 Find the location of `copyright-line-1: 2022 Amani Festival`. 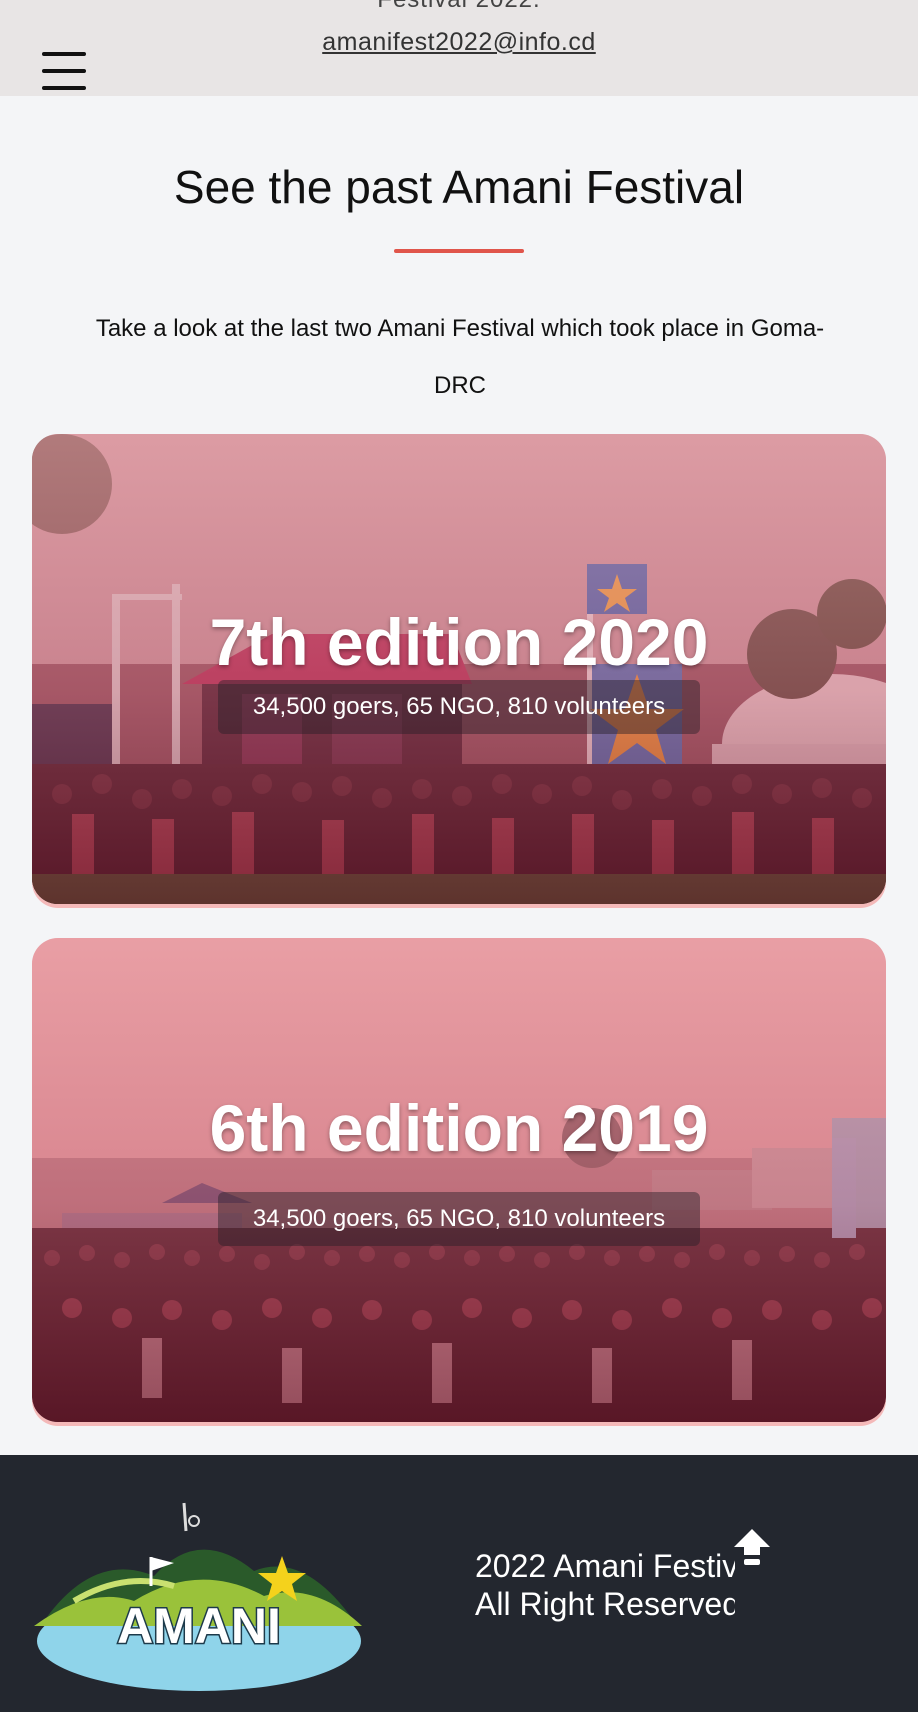

copyright-line-1: 2022 Amani Festival is located at coordinates (605, 1566).